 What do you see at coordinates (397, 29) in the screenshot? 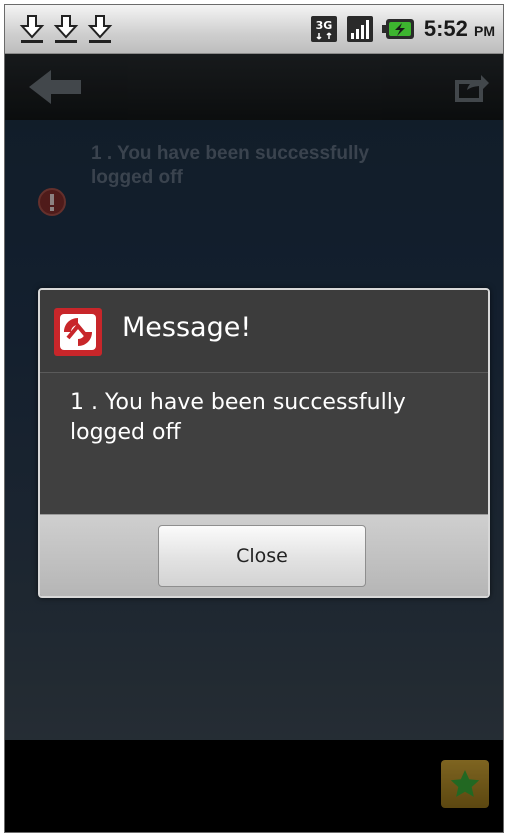
I see `battery-charging-icon` at bounding box center [397, 29].